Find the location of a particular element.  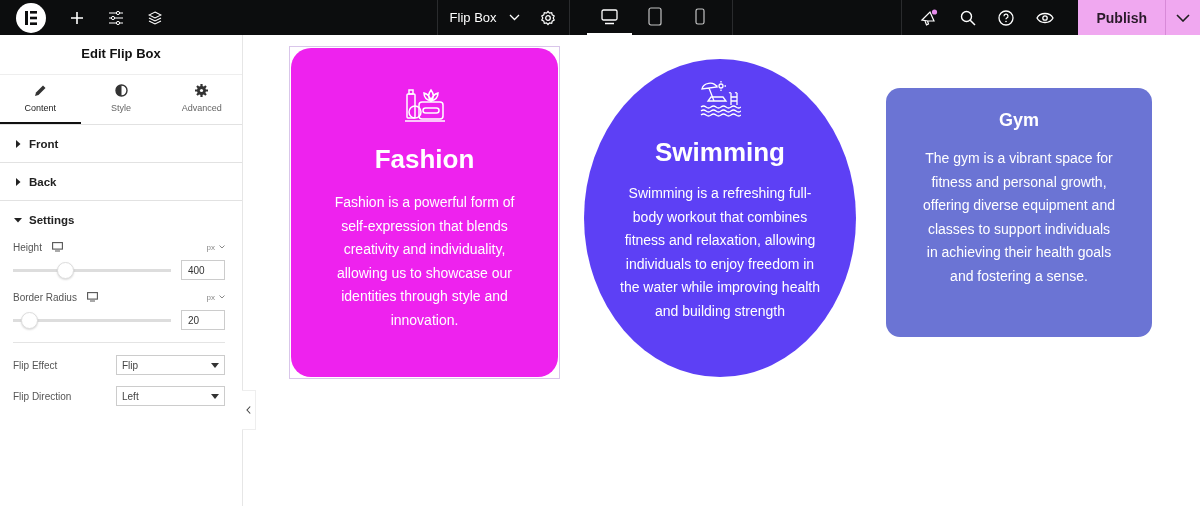

preview-eye-icon is located at coordinates (1045, 17).